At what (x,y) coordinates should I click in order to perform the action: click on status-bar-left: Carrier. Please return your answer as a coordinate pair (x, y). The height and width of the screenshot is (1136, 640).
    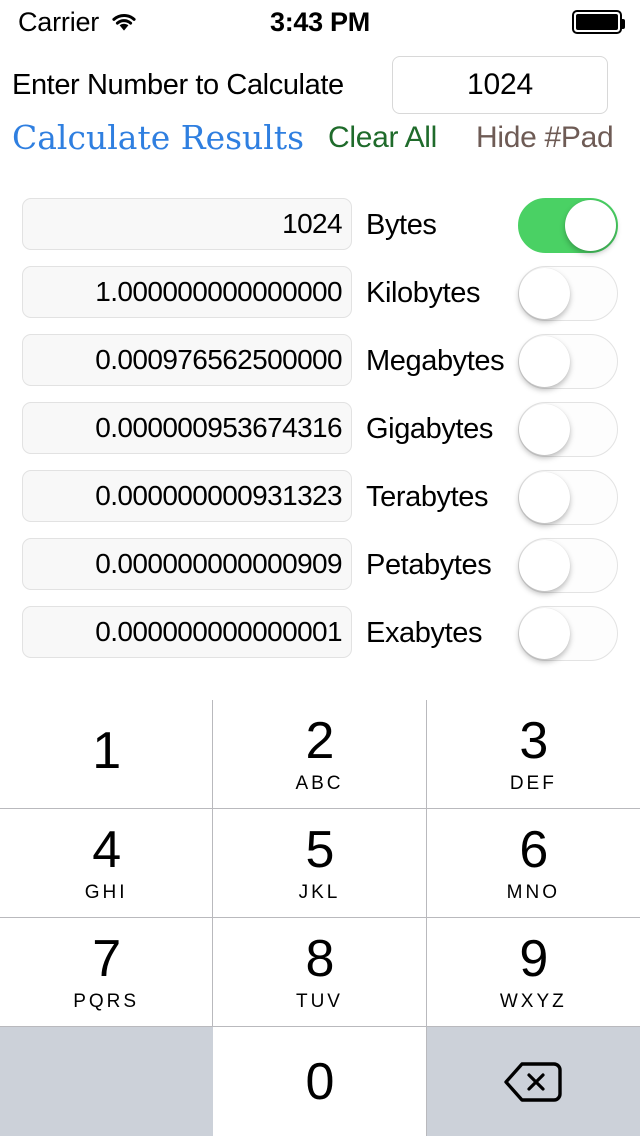
    Looking at the image, I should click on (128, 22).